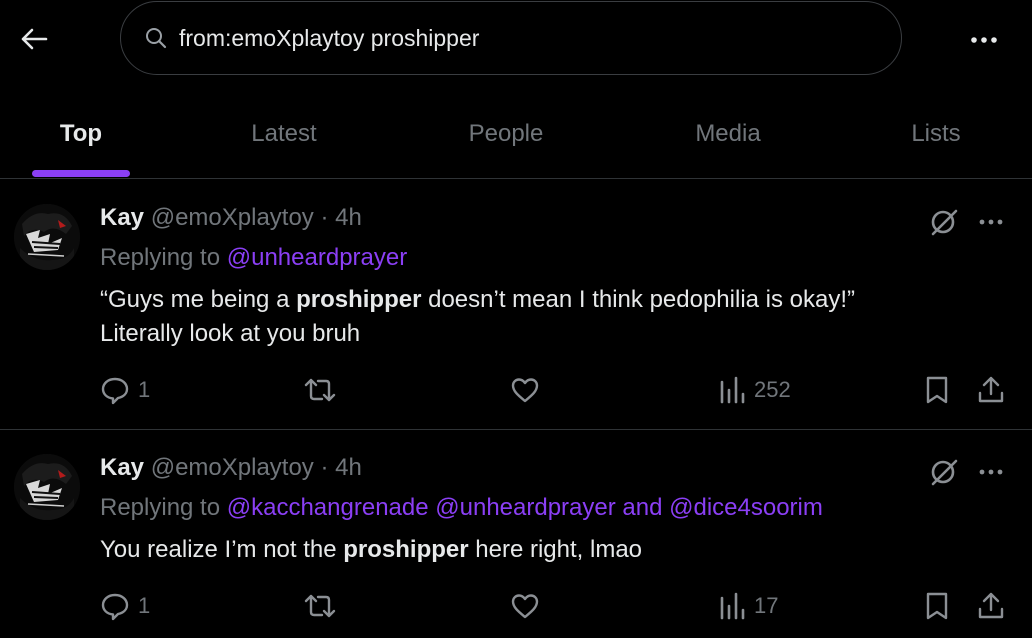 This screenshot has height=638, width=1032. What do you see at coordinates (772, 389) in the screenshot?
I see `view-count: 252` at bounding box center [772, 389].